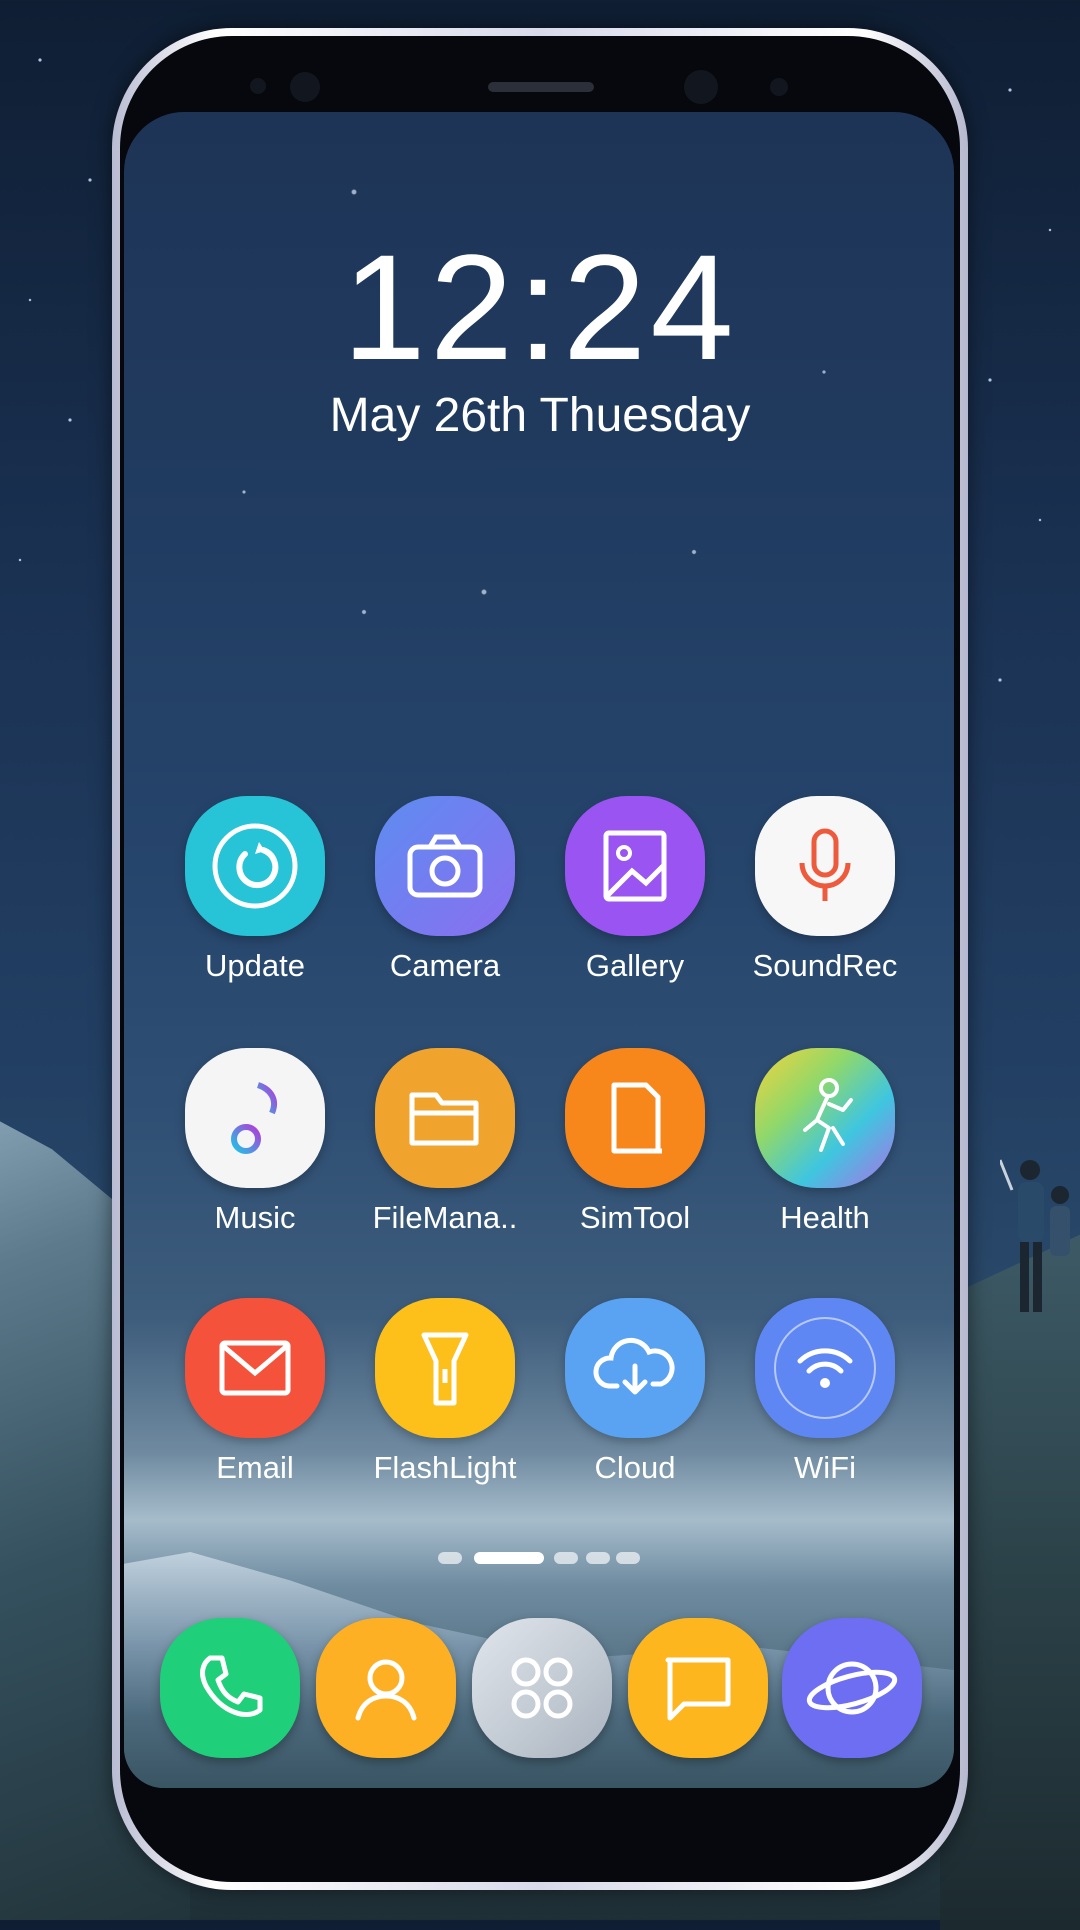 This screenshot has height=1930, width=1080. What do you see at coordinates (255, 866) in the screenshot?
I see `update-icon` at bounding box center [255, 866].